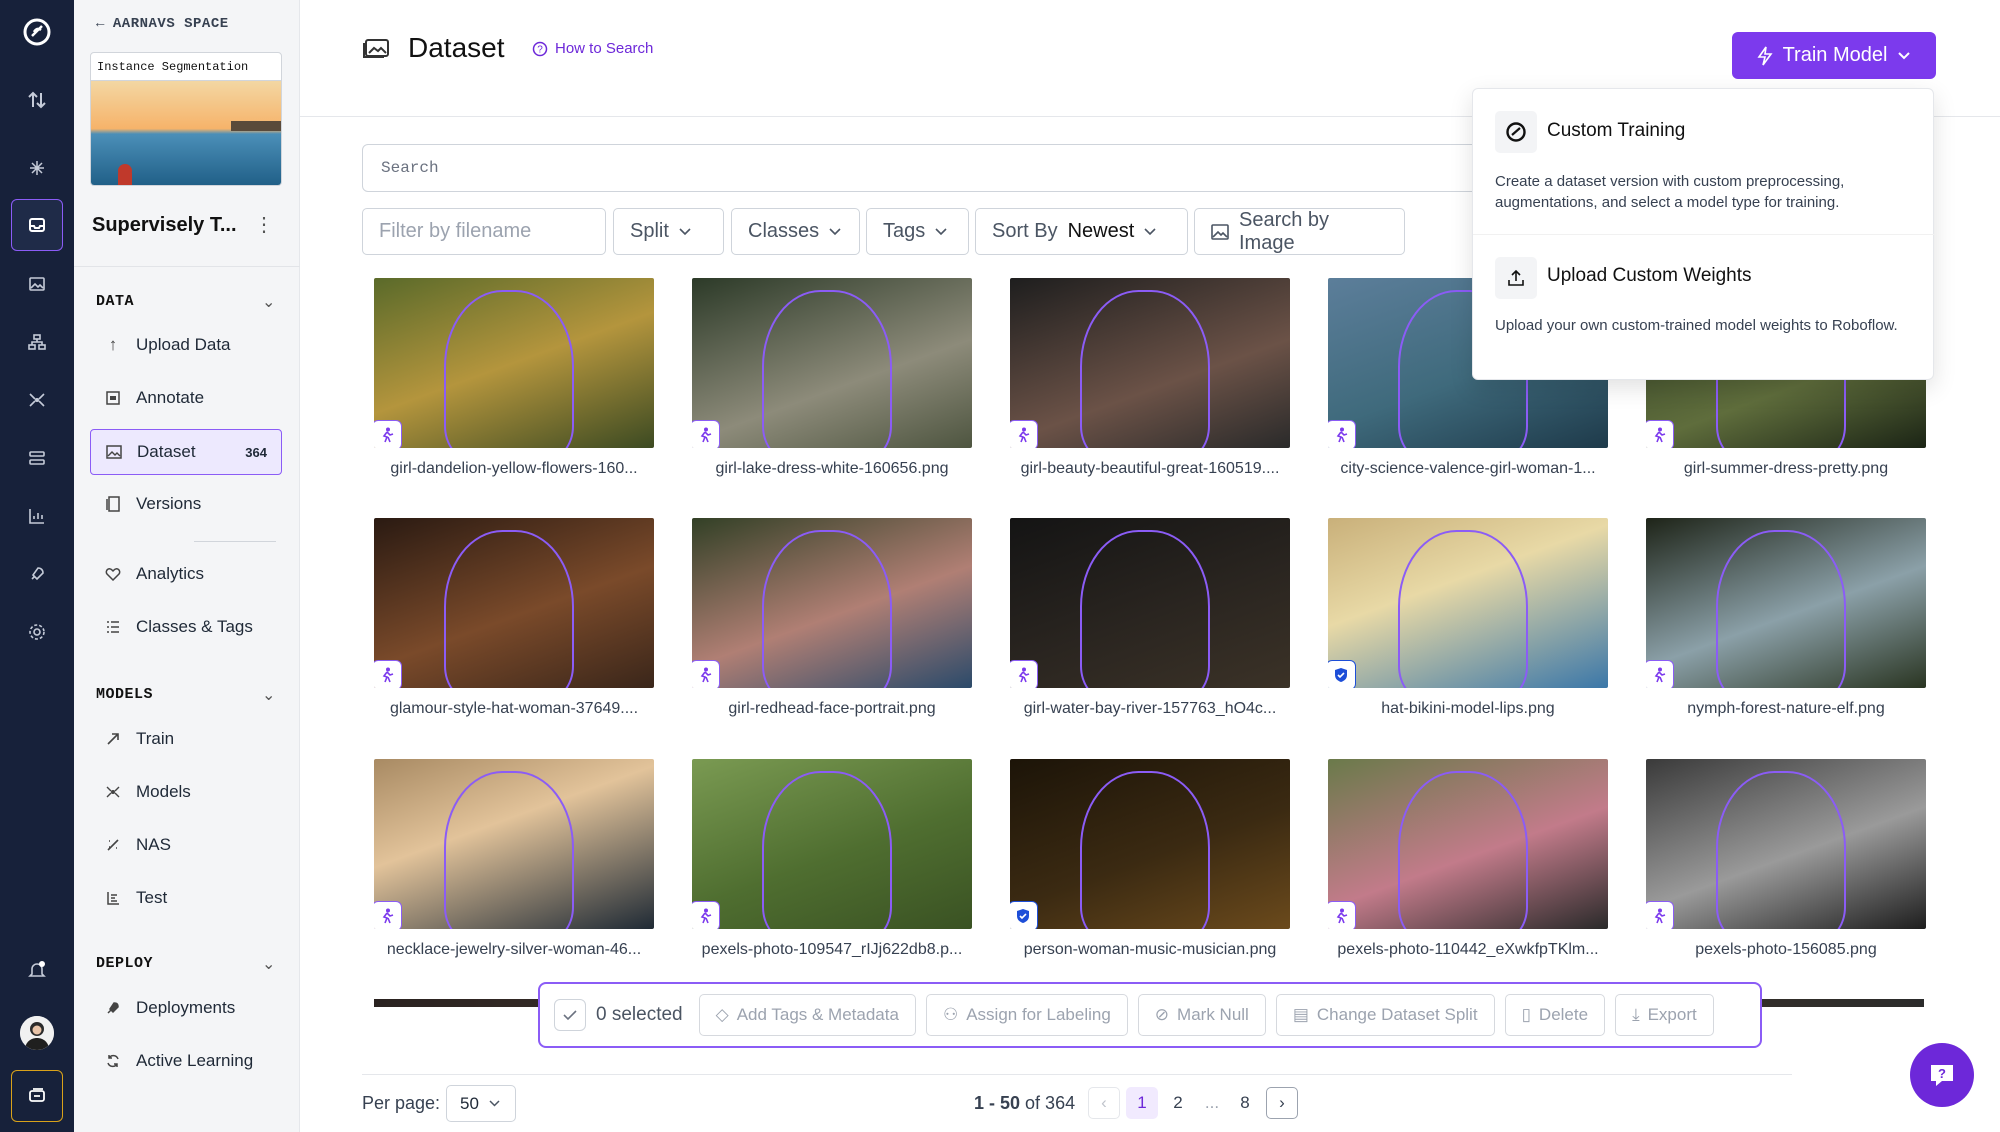 The height and width of the screenshot is (1132, 2000). Describe the element at coordinates (1834, 55) in the screenshot. I see `train-model-button: Train Model` at that location.